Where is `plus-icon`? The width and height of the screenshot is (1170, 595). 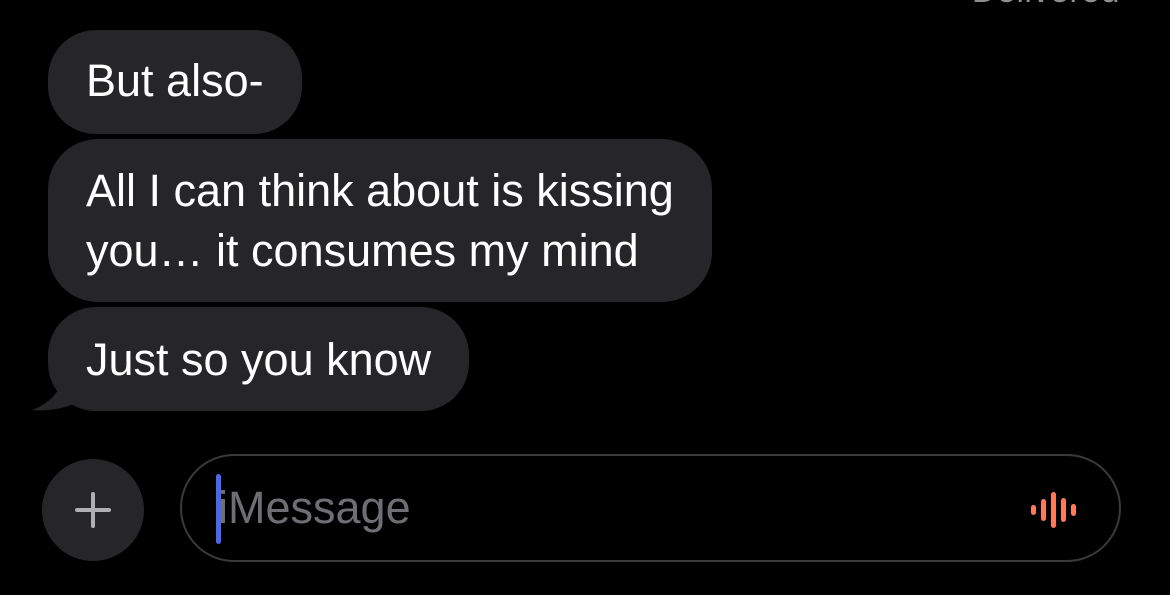 plus-icon is located at coordinates (93, 510).